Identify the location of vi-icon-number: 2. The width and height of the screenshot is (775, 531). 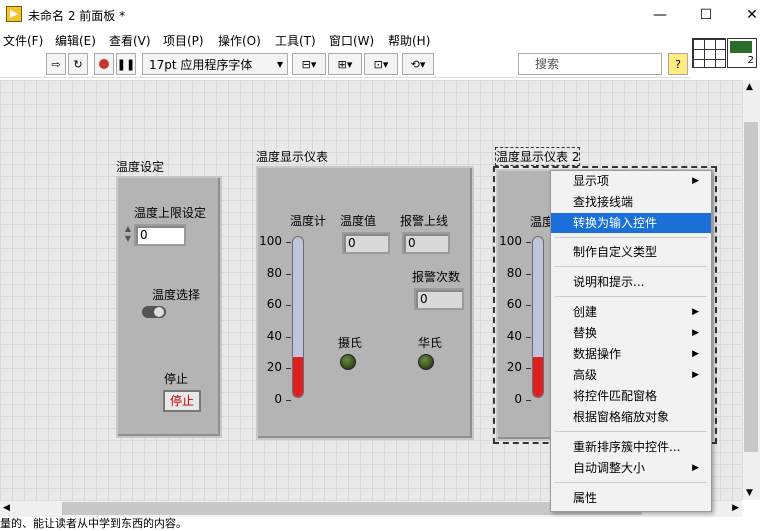
(750, 60).